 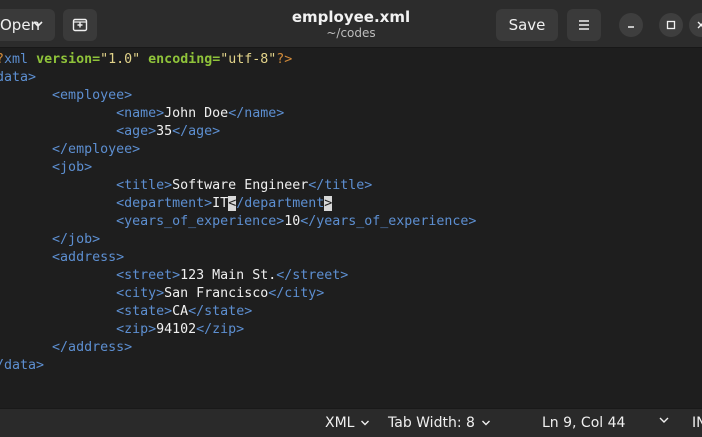 I want to click on language-label: XML, so click(x=340, y=423).